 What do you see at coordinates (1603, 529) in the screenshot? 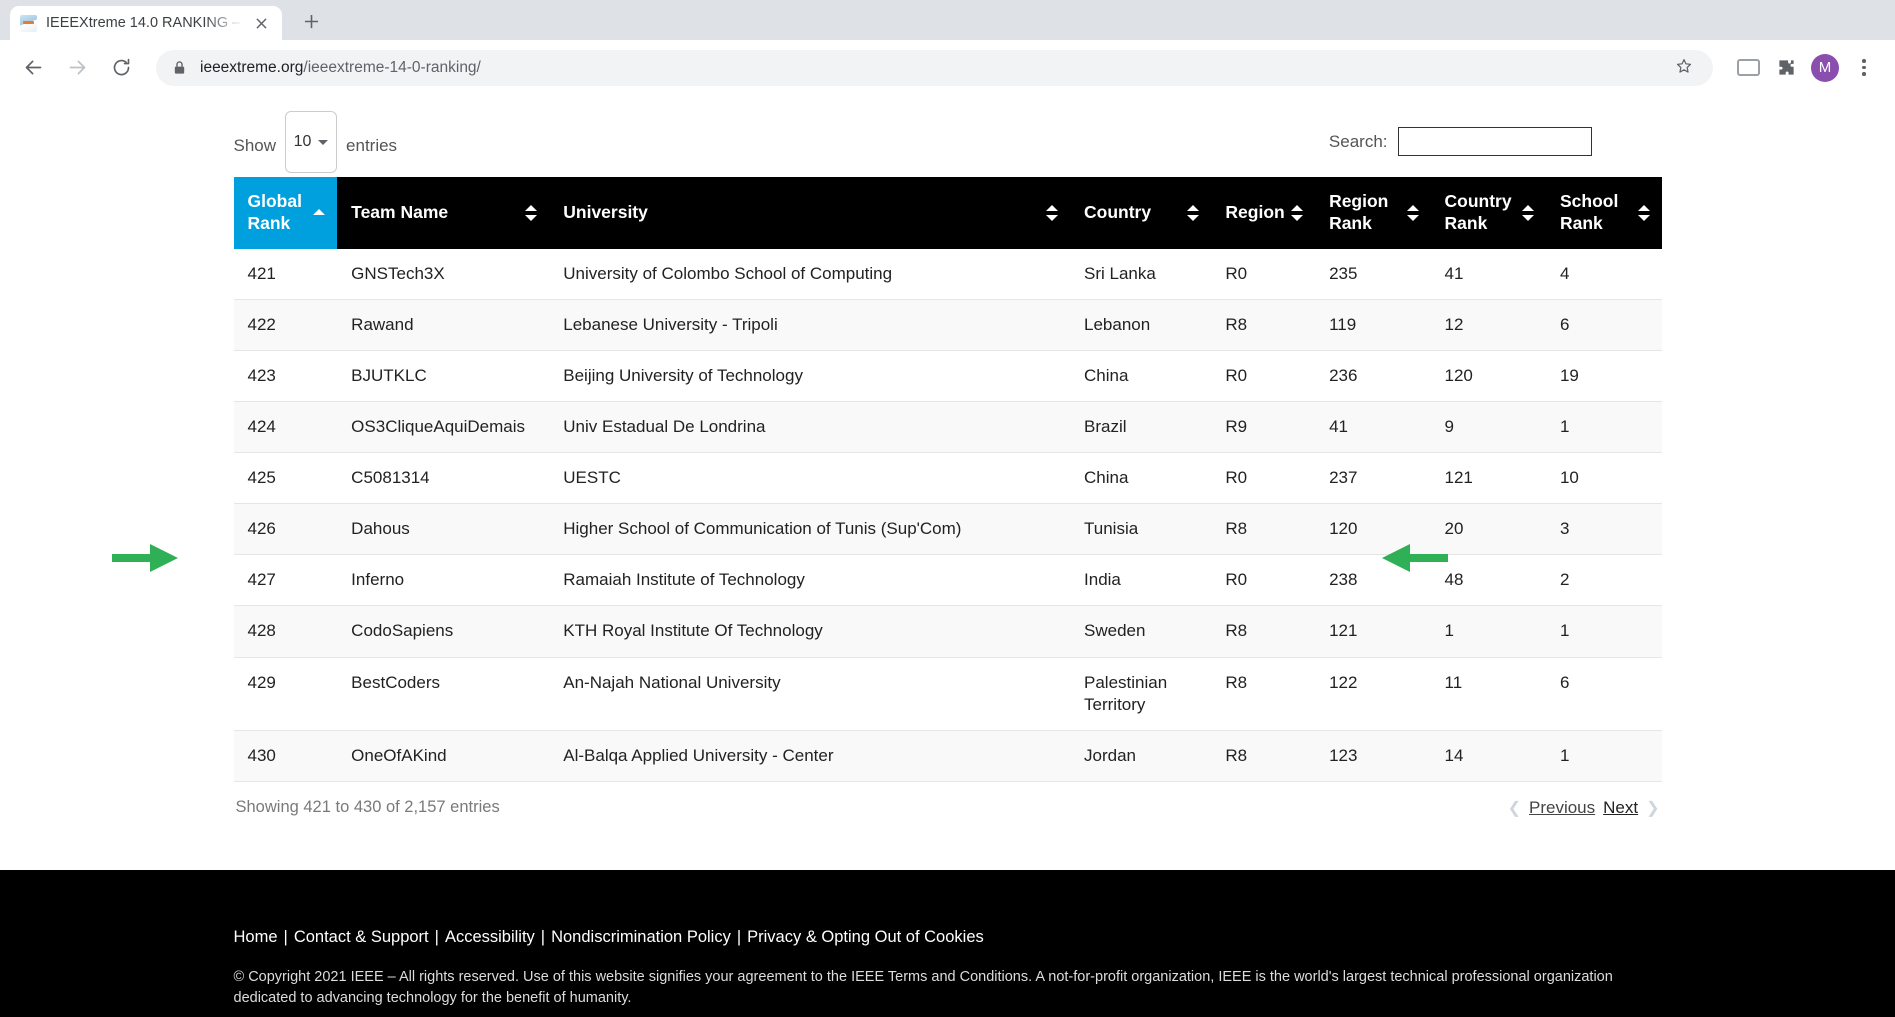
I see `cell-school-rank: 3` at bounding box center [1603, 529].